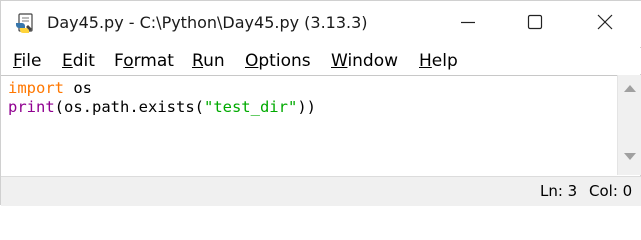  I want to click on import-keyword: import, so click(36, 88).